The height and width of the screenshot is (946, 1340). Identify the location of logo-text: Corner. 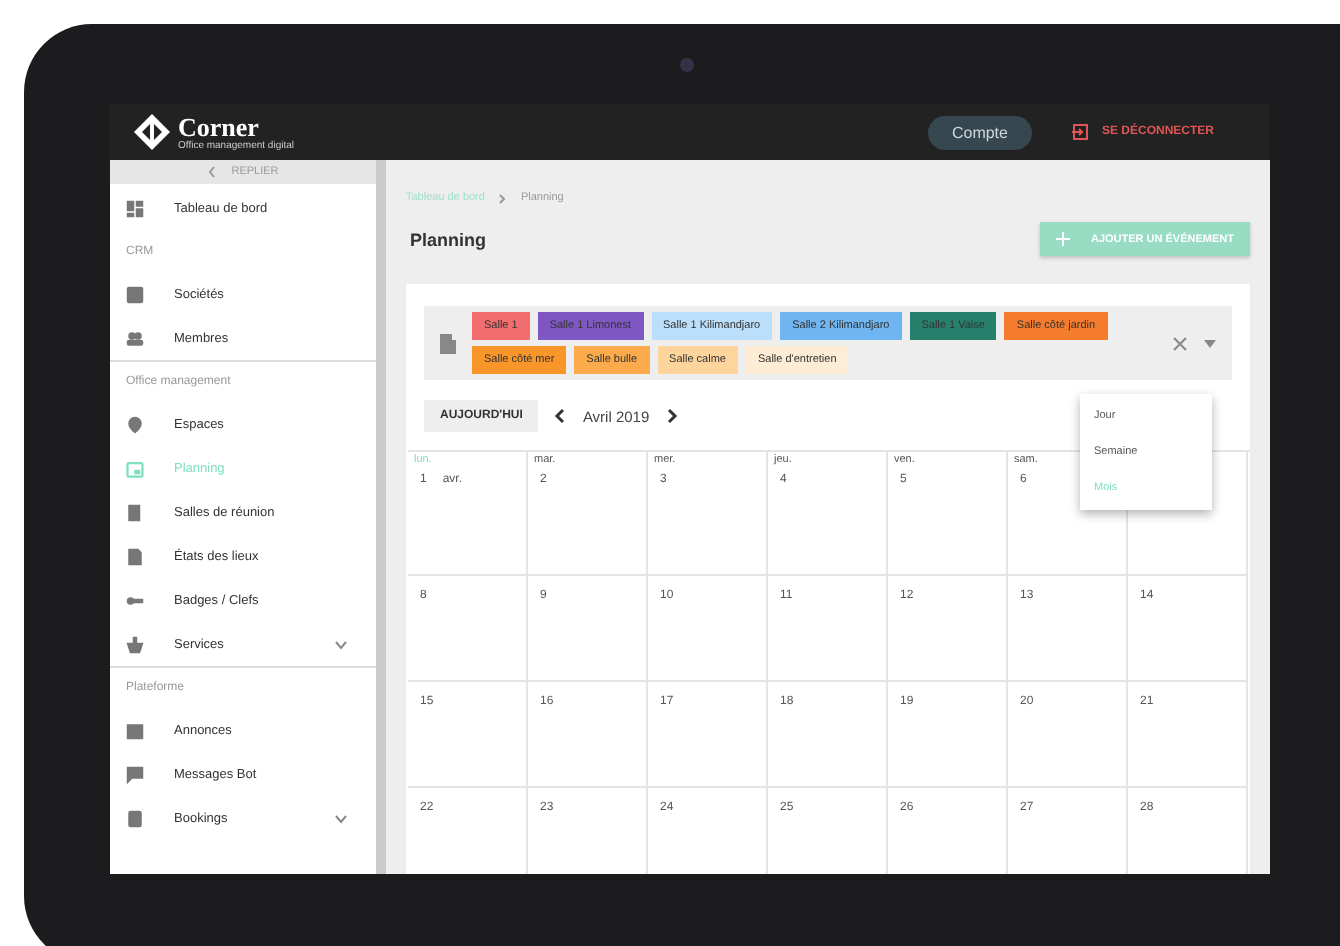
(219, 126).